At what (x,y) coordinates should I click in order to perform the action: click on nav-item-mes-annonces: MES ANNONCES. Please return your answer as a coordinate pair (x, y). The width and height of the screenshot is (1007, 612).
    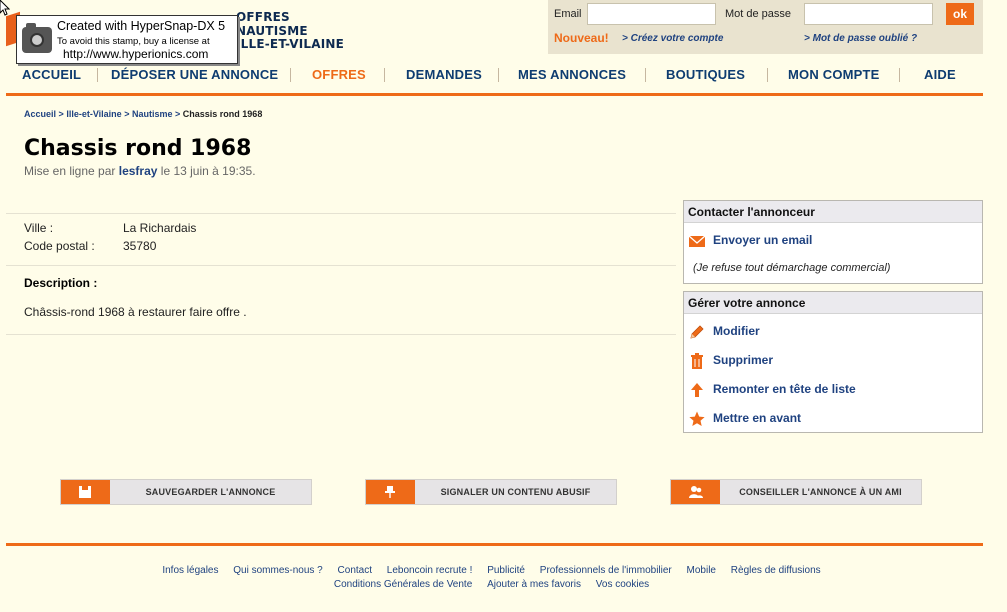
    Looking at the image, I should click on (572, 74).